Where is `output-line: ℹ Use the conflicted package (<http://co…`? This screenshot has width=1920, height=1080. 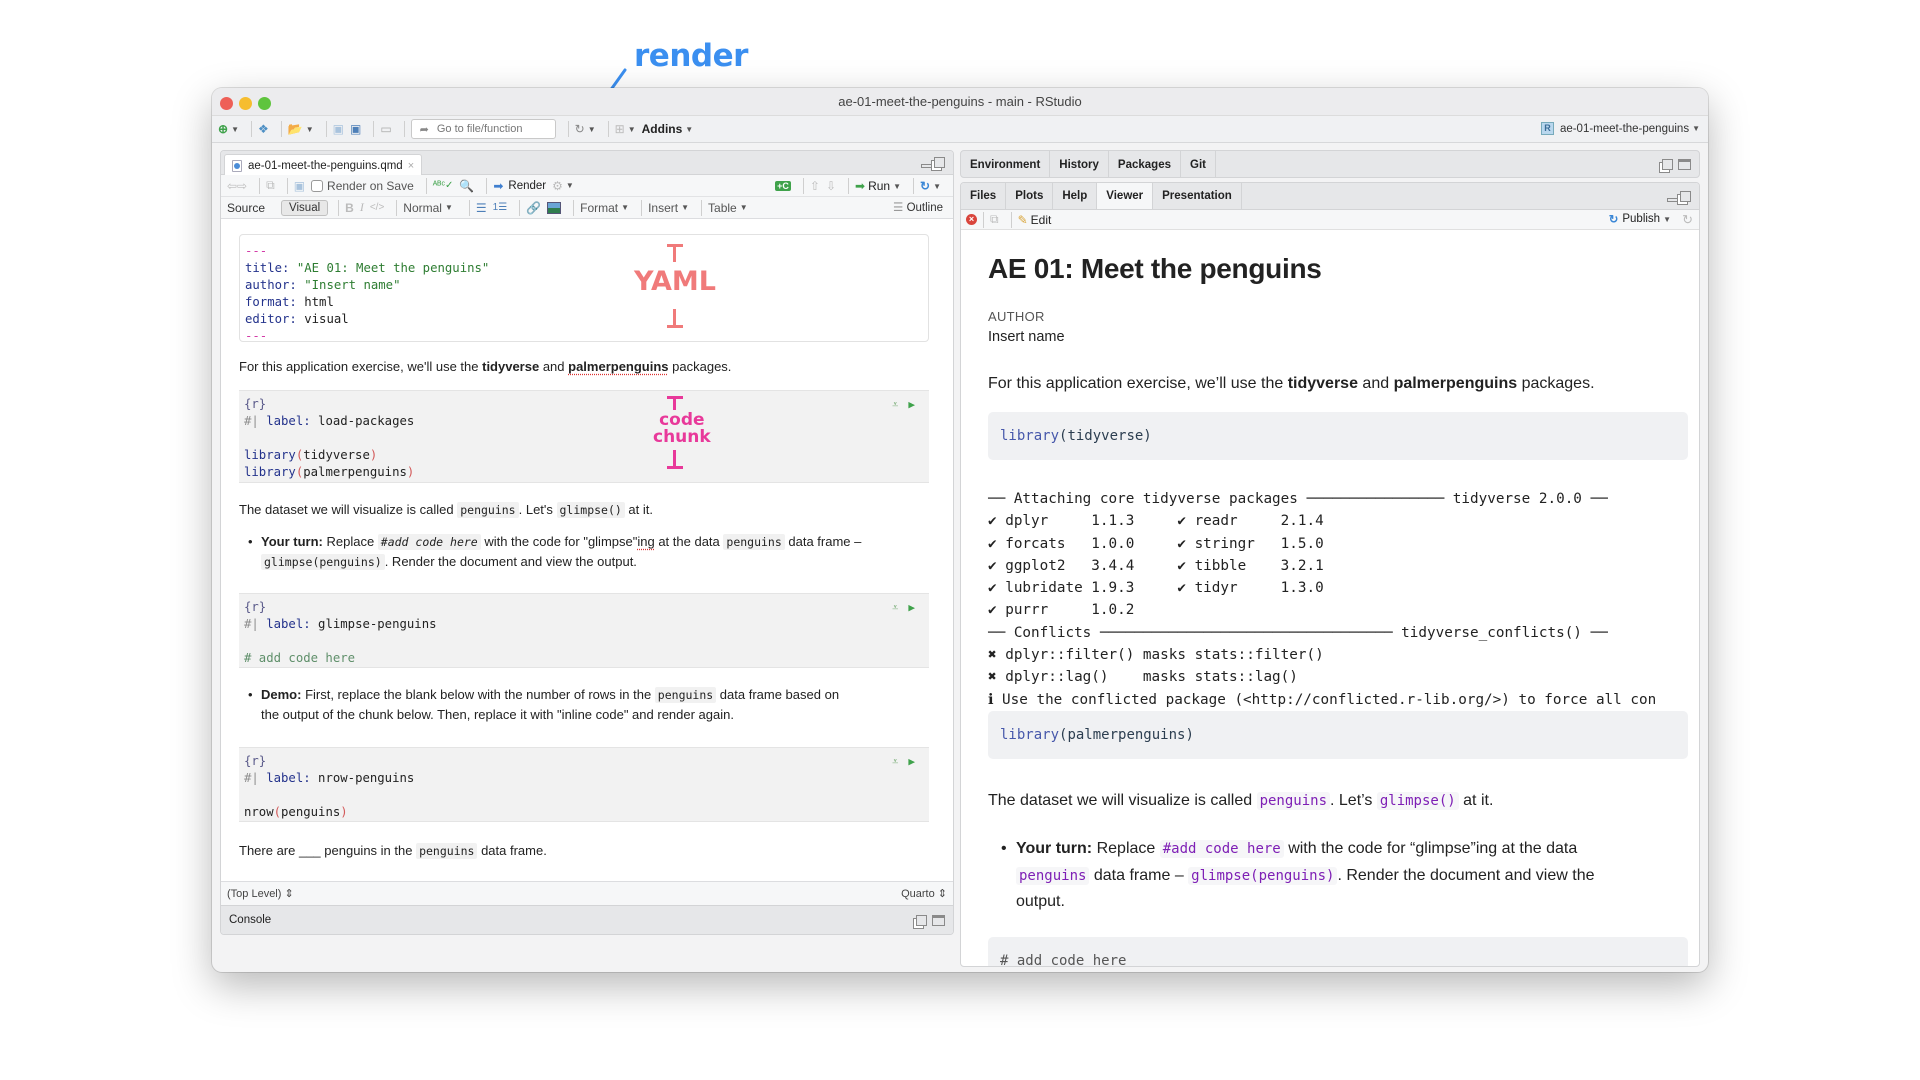
output-line: ℹ Use the conflicted package (<http://co… is located at coordinates (1322, 699).